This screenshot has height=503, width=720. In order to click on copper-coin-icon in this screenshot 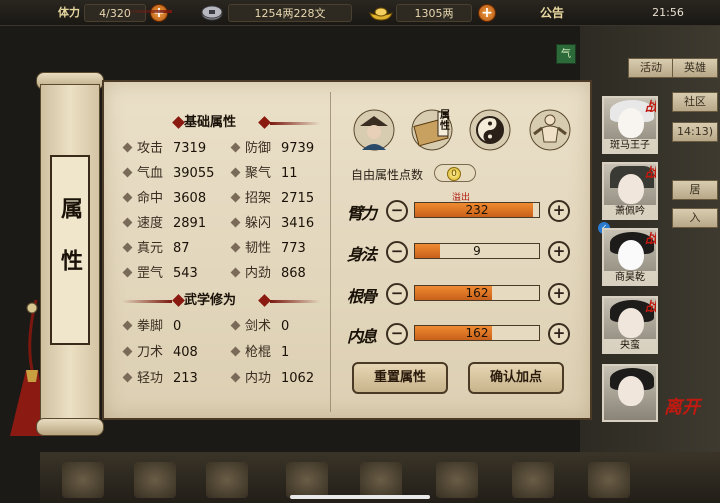, I will do `click(212, 13)`.